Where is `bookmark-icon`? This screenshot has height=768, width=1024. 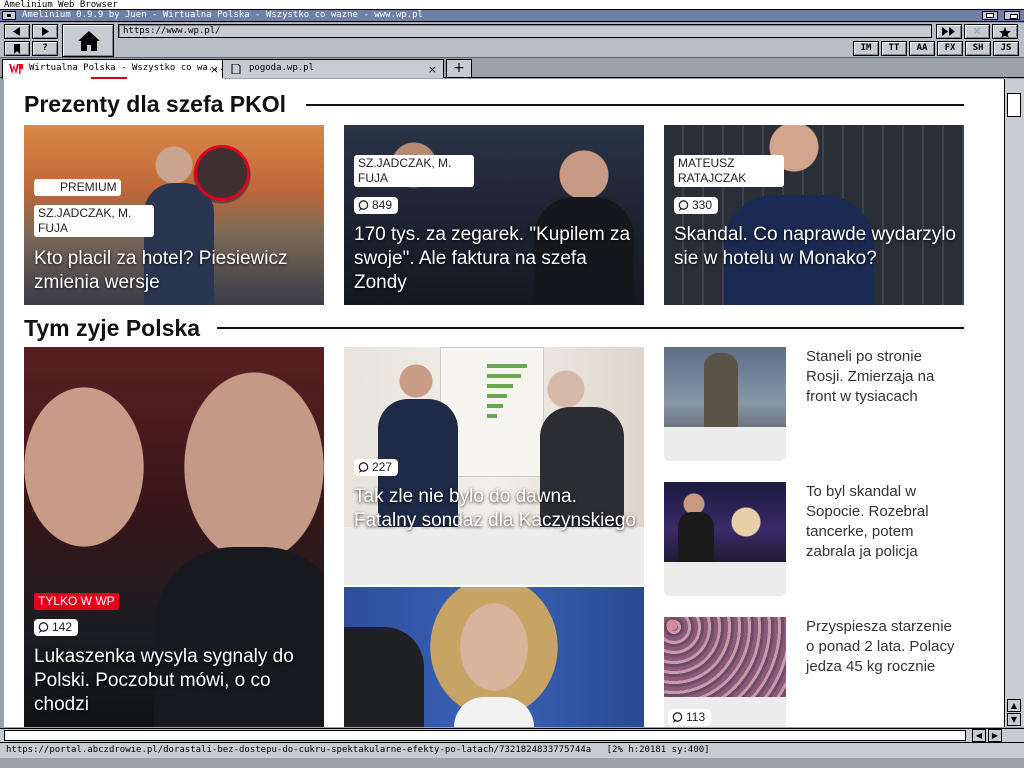
bookmark-icon is located at coordinates (17, 49).